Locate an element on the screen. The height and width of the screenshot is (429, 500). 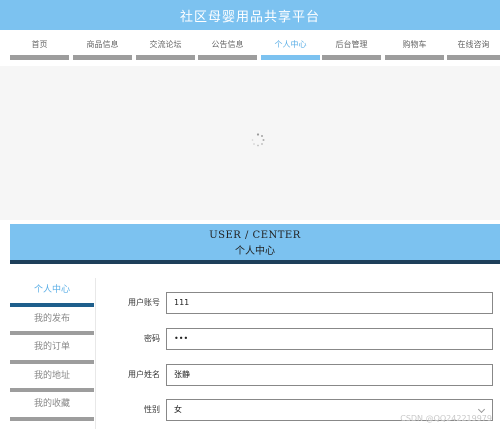
sidebar-item-my-favorites: 我的收藏 is located at coordinates (52, 406).